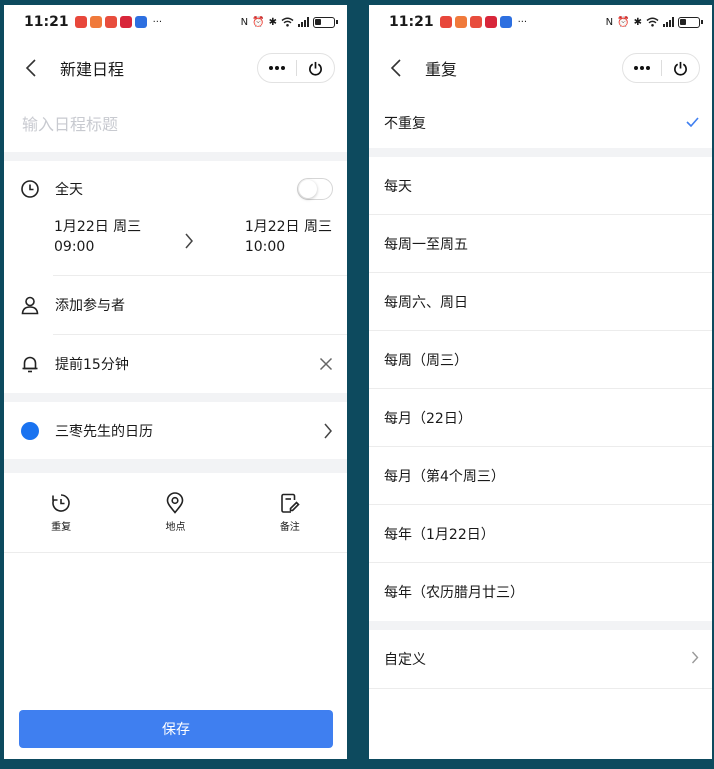 The height and width of the screenshot is (769, 714). Describe the element at coordinates (405, 660) in the screenshot. I see `repeat-option-label: 自定义` at that location.